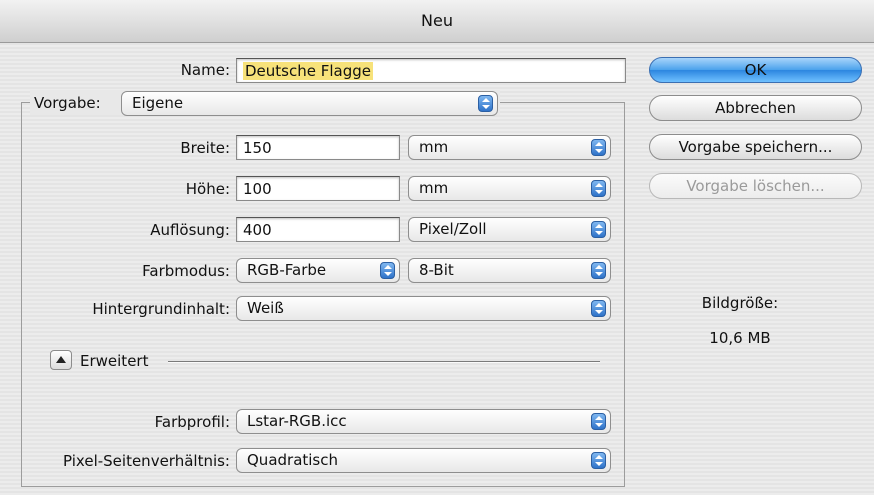 This screenshot has height=495, width=874. I want to click on name-label: Name:, so click(205, 70).